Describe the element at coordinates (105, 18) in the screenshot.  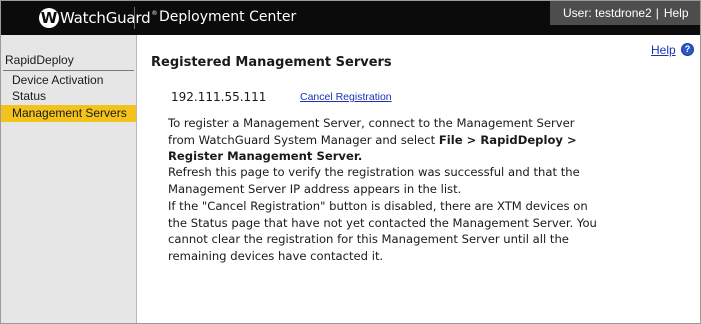
I see `logo-text: WatchGuard` at that location.